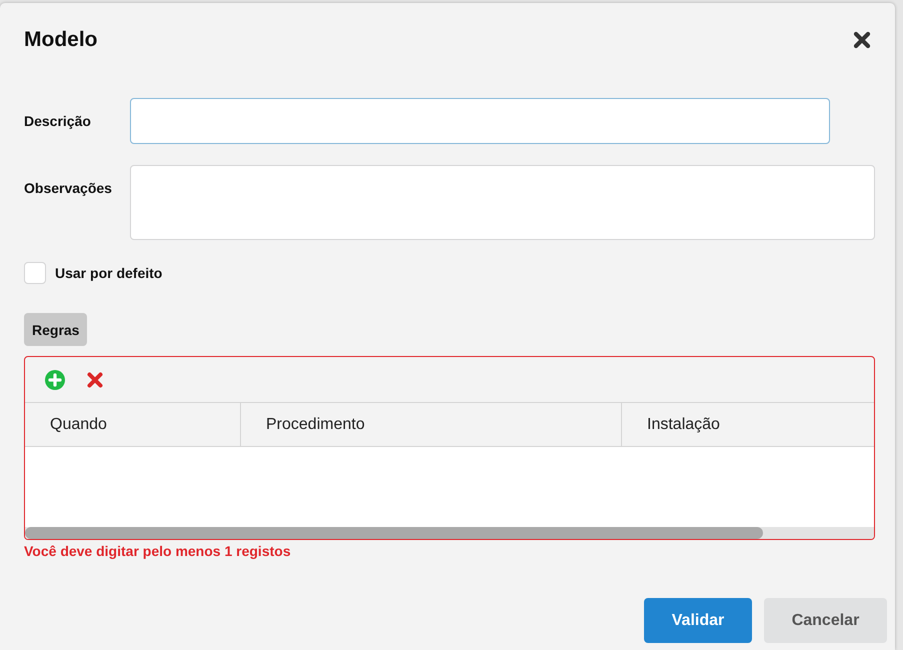 This screenshot has width=903, height=650. I want to click on close-button, so click(862, 40).